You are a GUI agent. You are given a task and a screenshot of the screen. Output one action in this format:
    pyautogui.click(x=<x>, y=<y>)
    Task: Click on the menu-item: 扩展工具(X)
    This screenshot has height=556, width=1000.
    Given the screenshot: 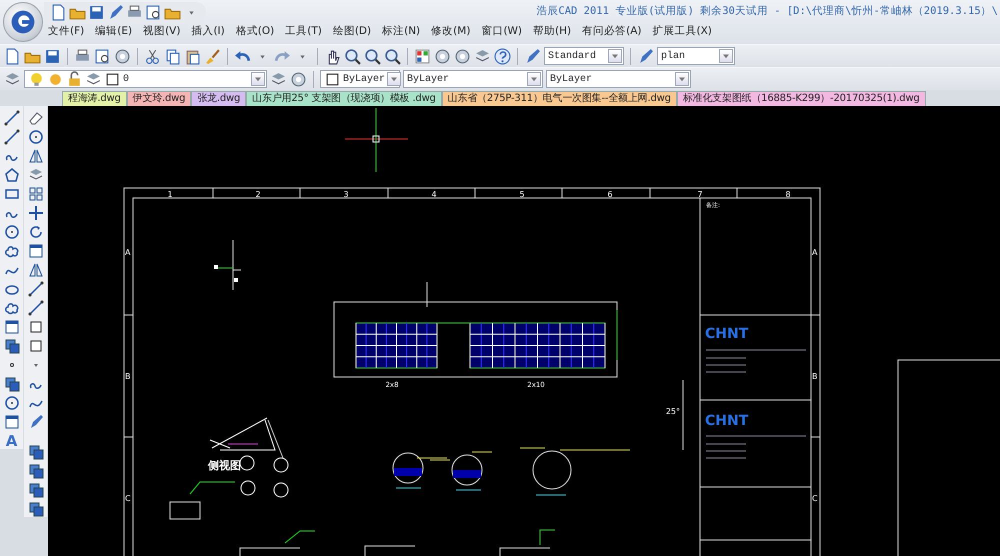 What is the action you would take?
    pyautogui.click(x=682, y=32)
    